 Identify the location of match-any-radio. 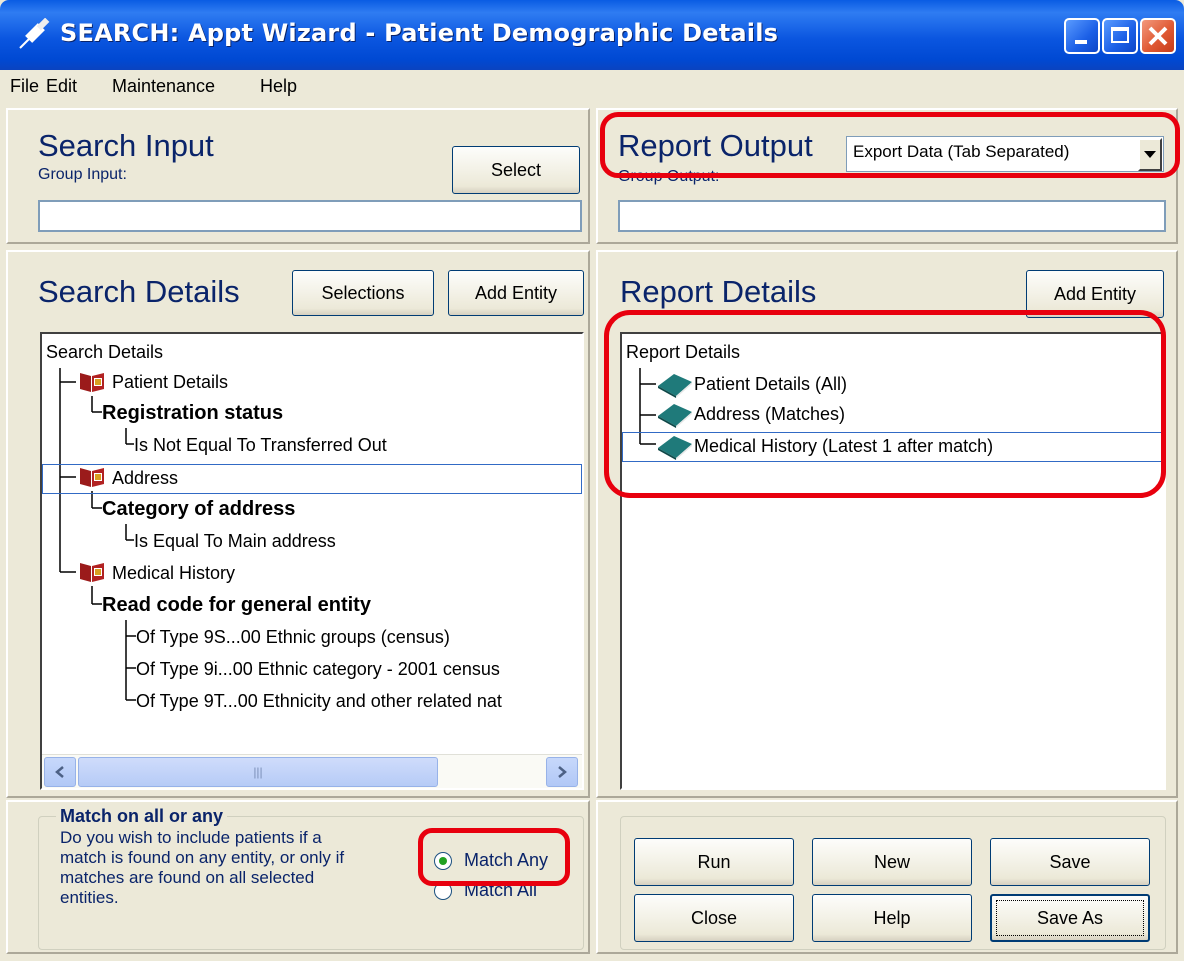
(443, 861).